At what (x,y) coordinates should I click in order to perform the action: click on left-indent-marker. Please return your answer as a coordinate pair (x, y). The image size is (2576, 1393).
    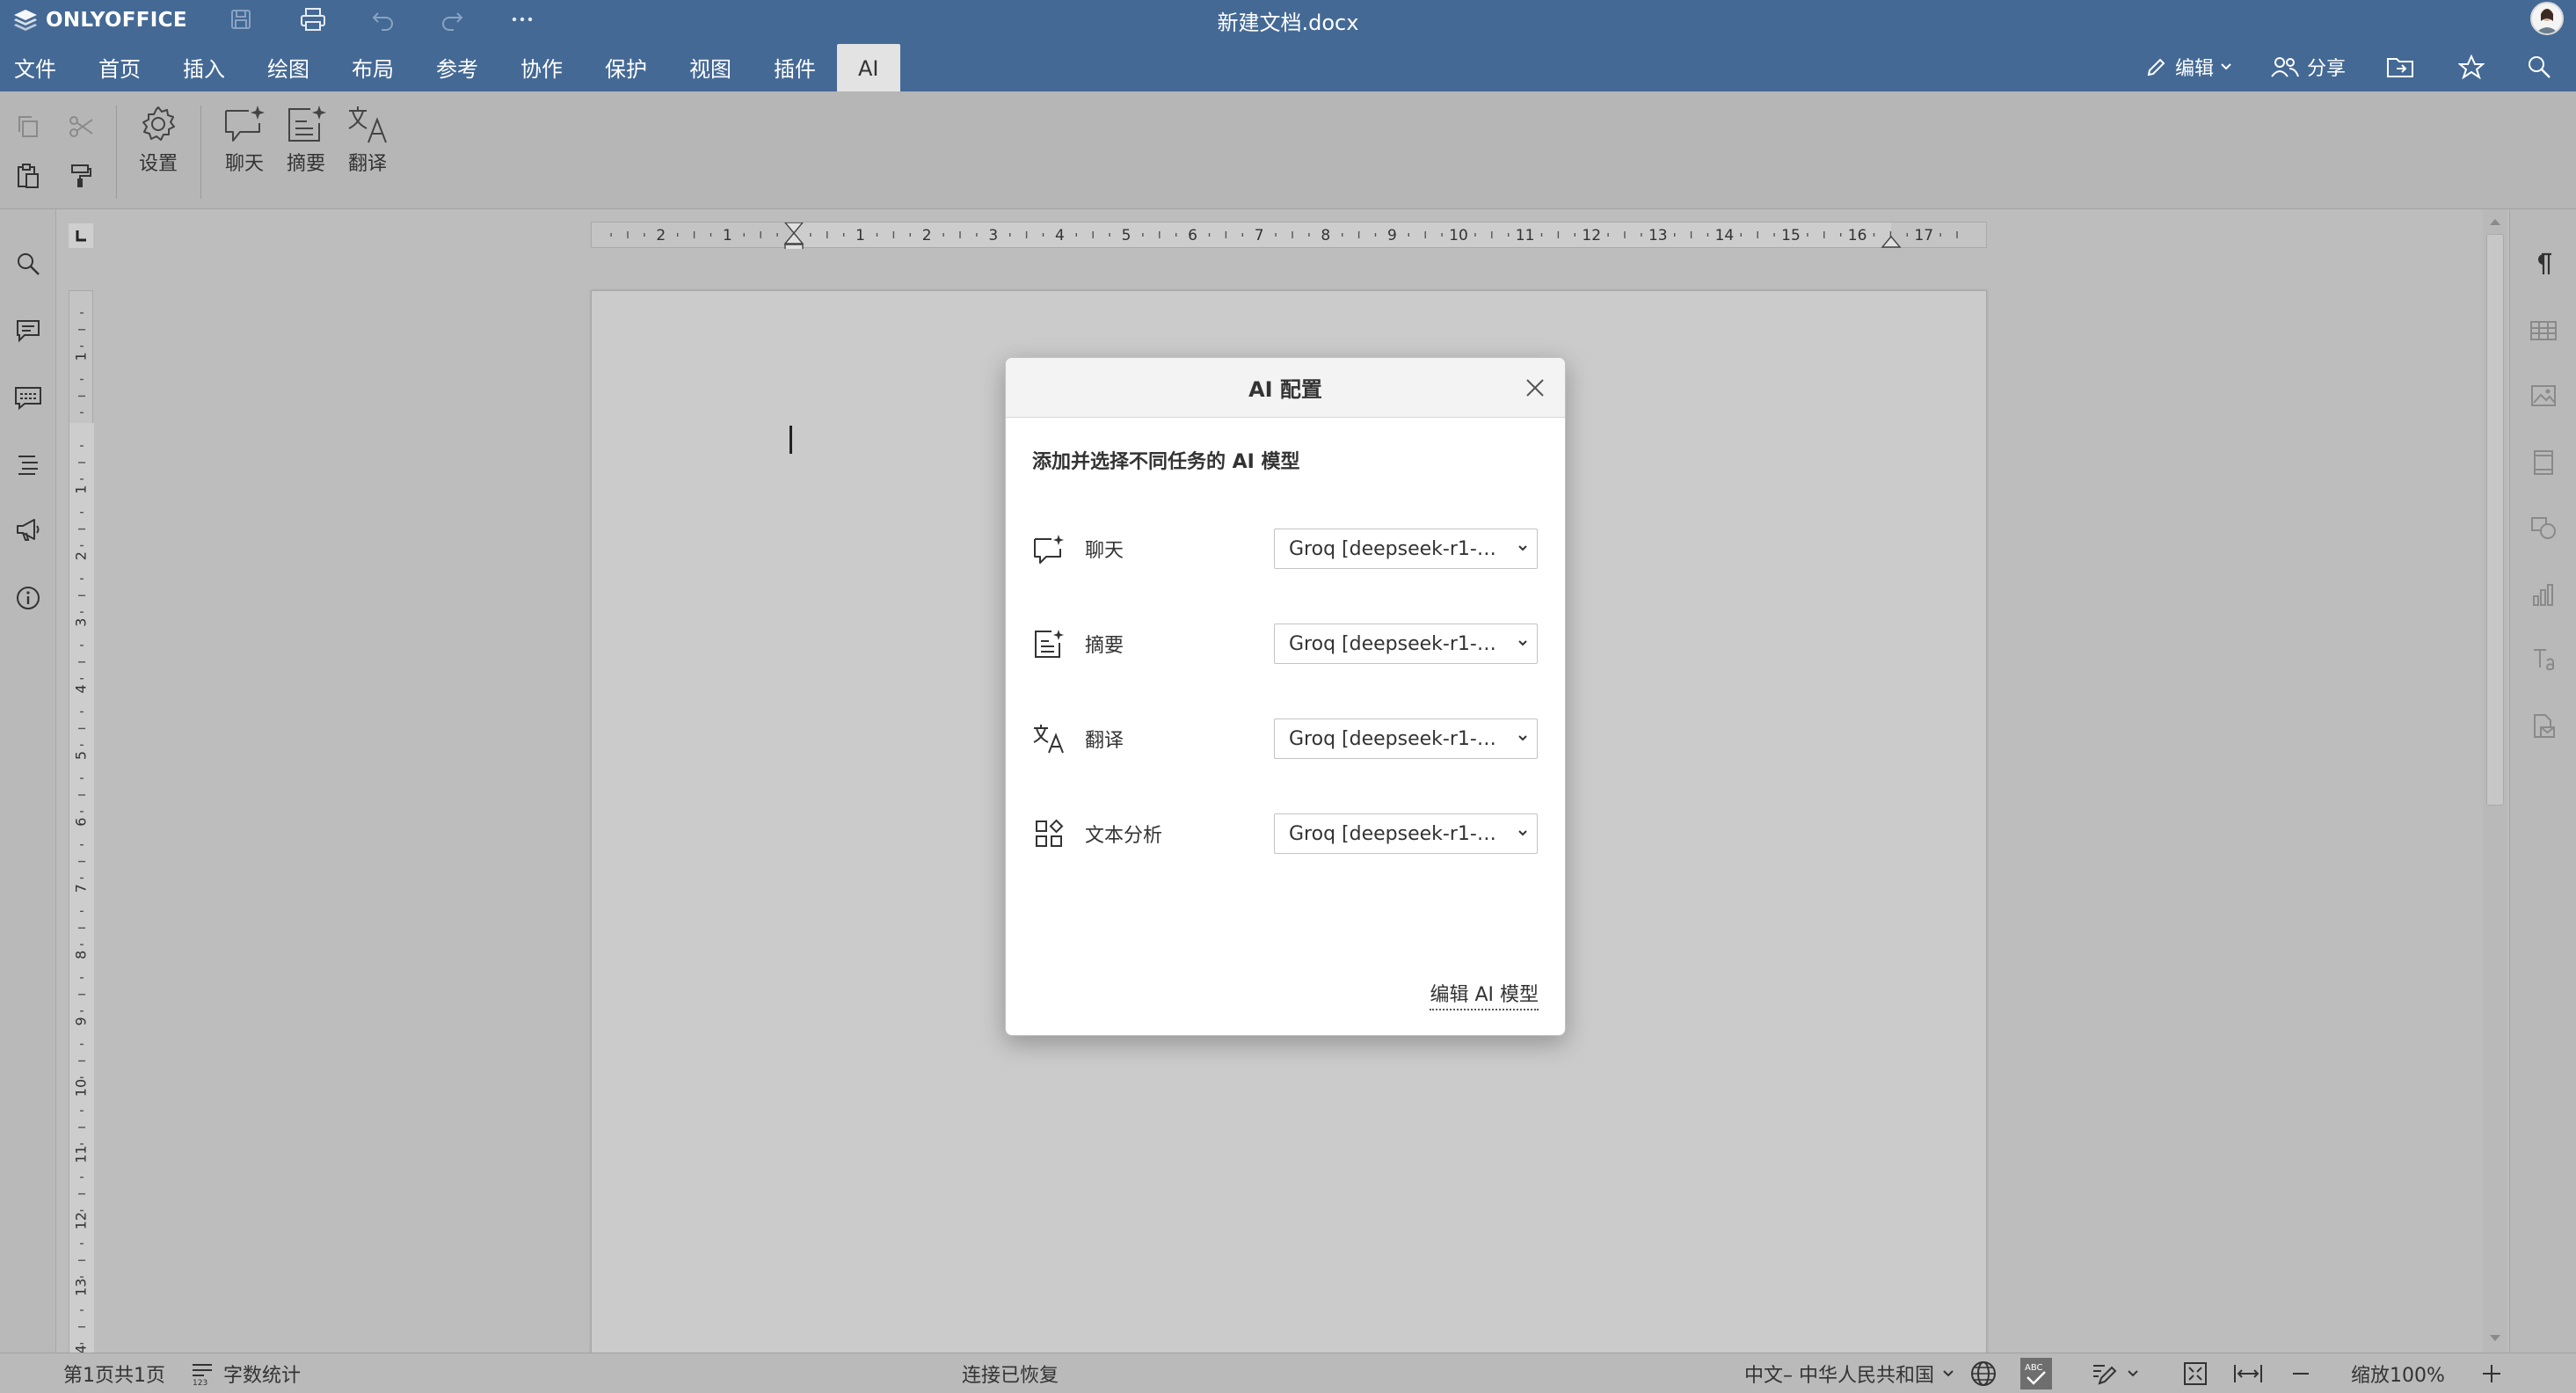
    Looking at the image, I should click on (793, 236).